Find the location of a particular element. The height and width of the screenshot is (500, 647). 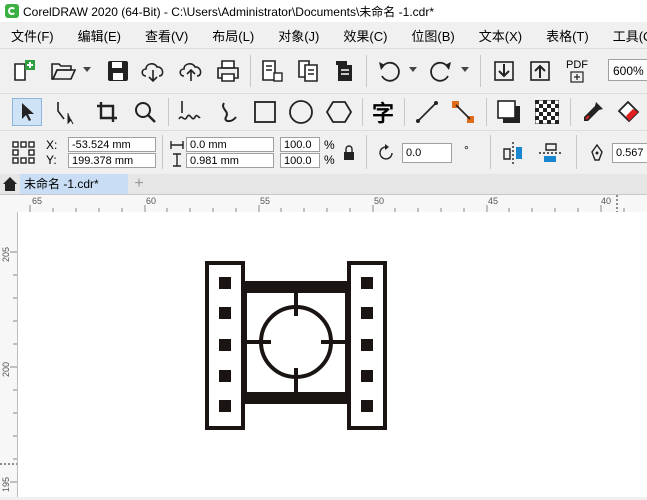

coreldraw-app-icon is located at coordinates (12, 11).